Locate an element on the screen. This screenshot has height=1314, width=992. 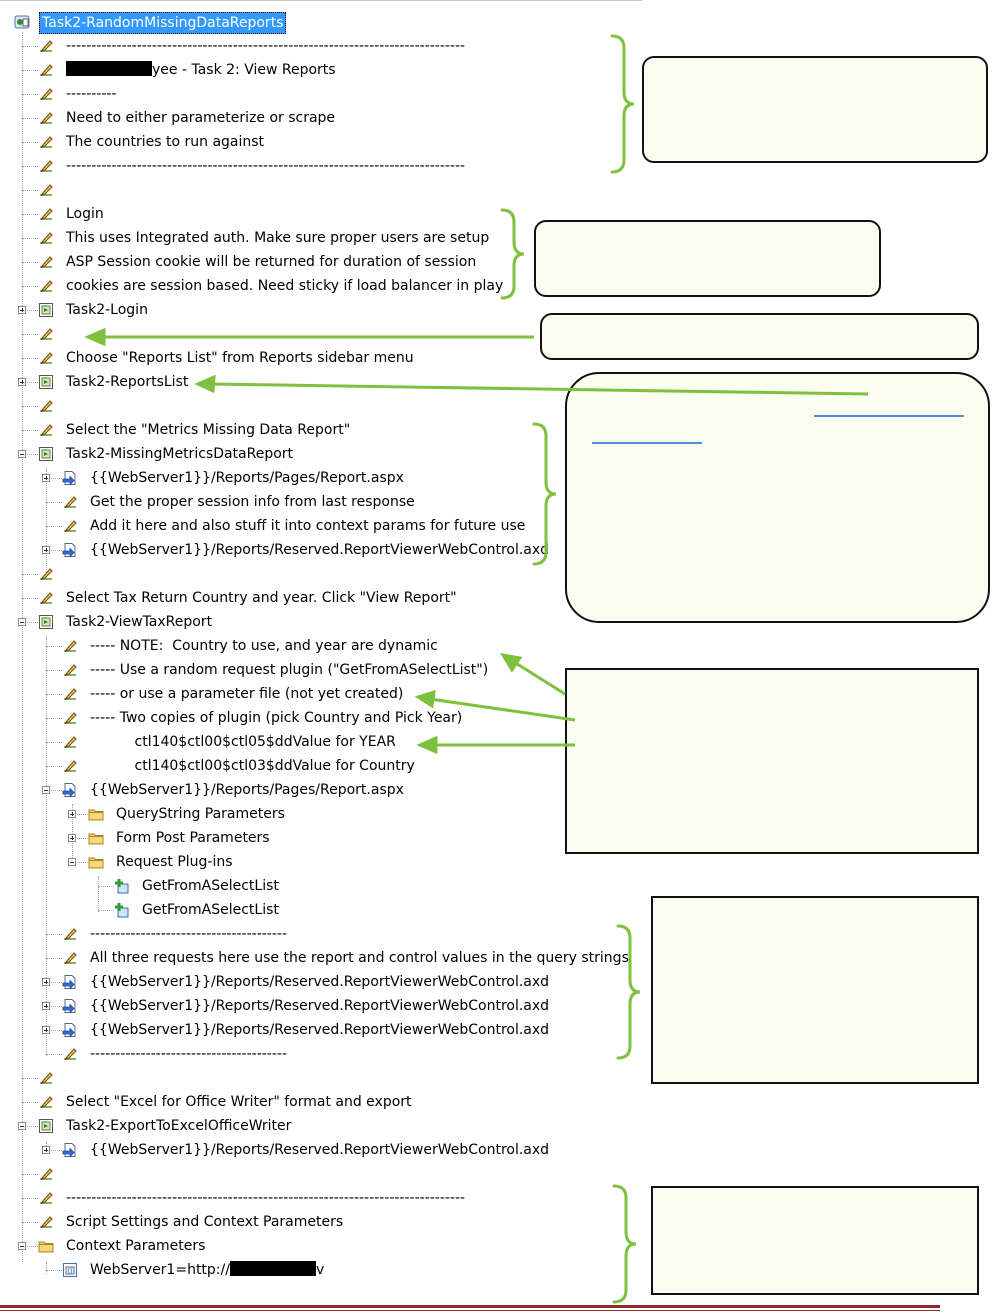
brace-context is located at coordinates (624, 1244).